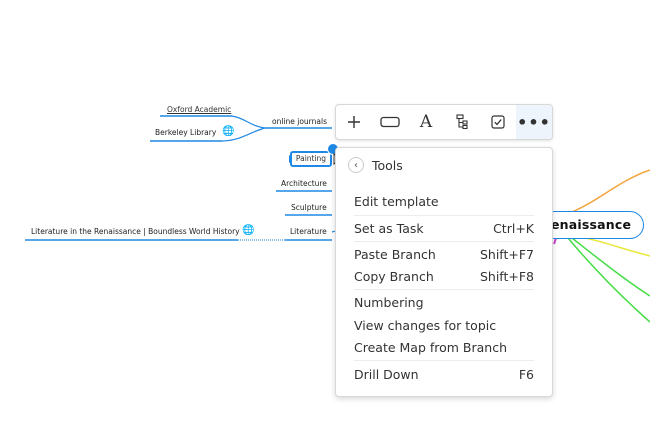  Describe the element at coordinates (248, 122) in the screenshot. I see `connector-journals-oxford` at that location.